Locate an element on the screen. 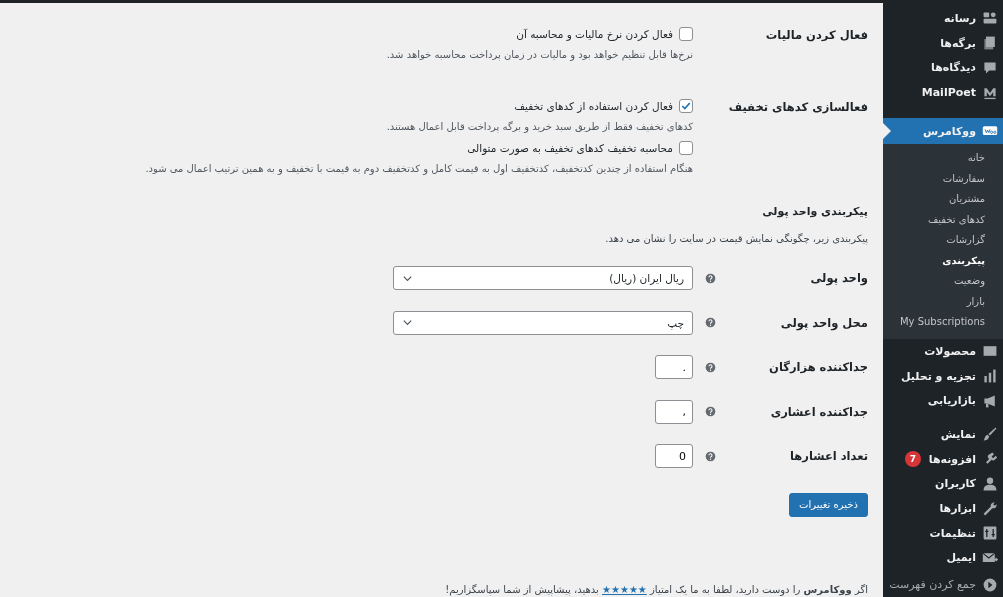 Image resolution: width=1003 pixels, height=597 pixels. checkbox-label: فعال کردن نرخ مالیات و محاسبه آن is located at coordinates (594, 34).